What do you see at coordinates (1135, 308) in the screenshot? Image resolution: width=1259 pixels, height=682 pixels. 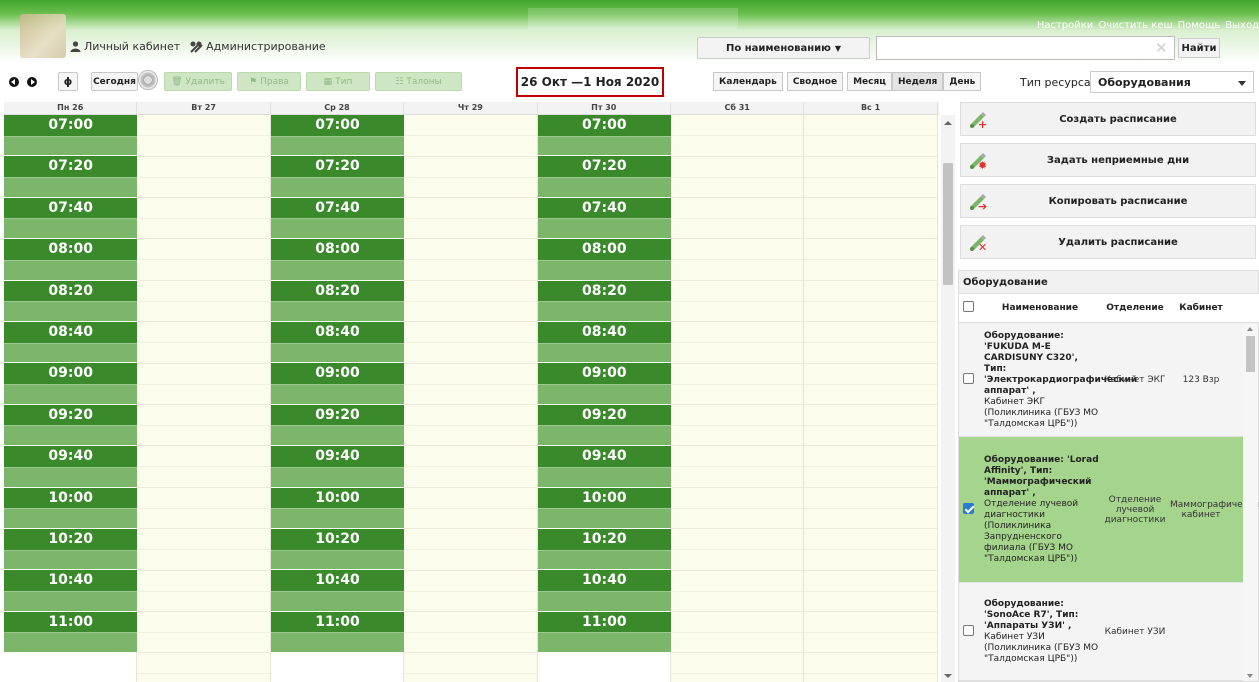 I see `column-header-department: Отделение` at bounding box center [1135, 308].